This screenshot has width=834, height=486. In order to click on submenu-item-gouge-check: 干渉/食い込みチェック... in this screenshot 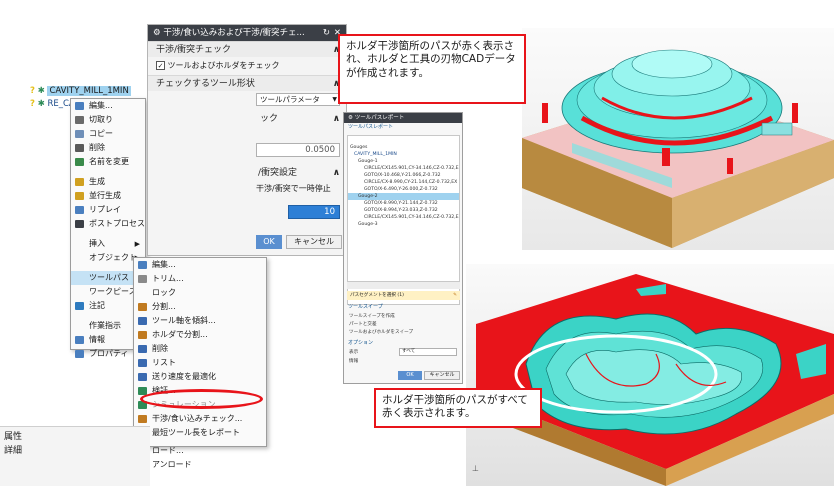, I will do `click(200, 419)`.